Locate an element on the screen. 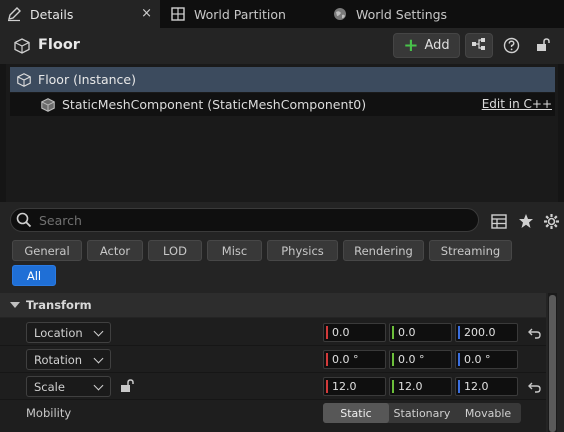  location-z-field: 200.0 is located at coordinates (486, 332).